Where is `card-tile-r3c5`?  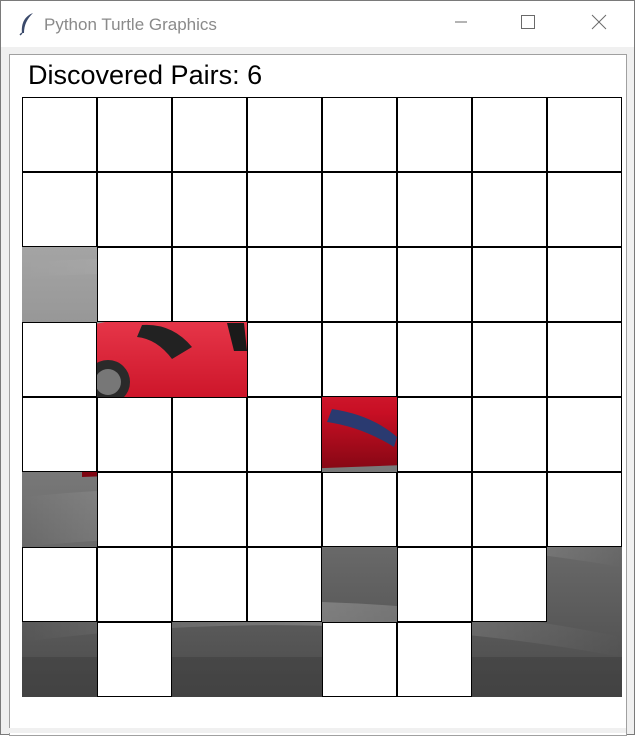
card-tile-r3c5 is located at coordinates (359, 284).